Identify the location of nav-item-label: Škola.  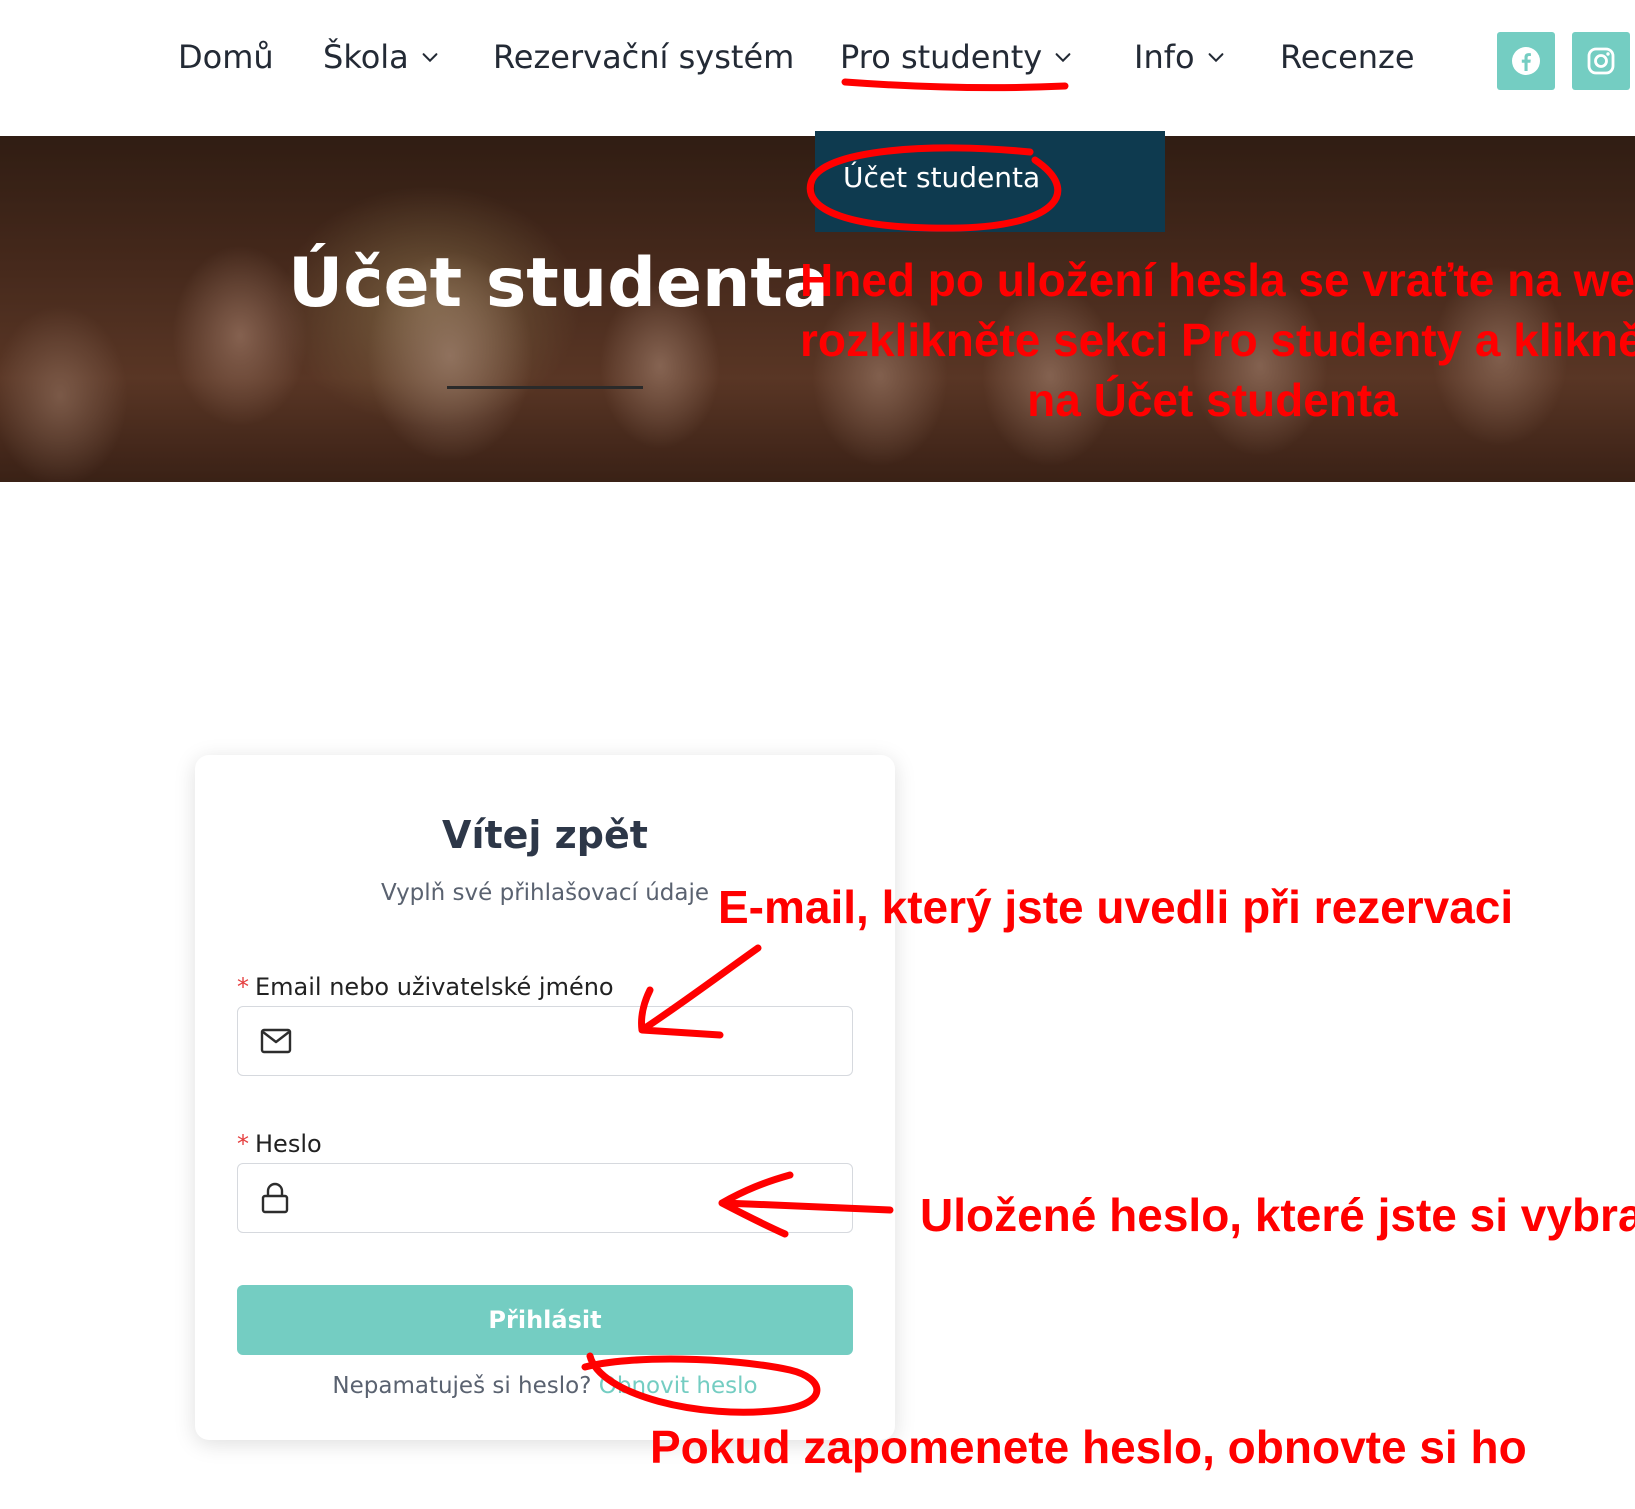
(366, 57).